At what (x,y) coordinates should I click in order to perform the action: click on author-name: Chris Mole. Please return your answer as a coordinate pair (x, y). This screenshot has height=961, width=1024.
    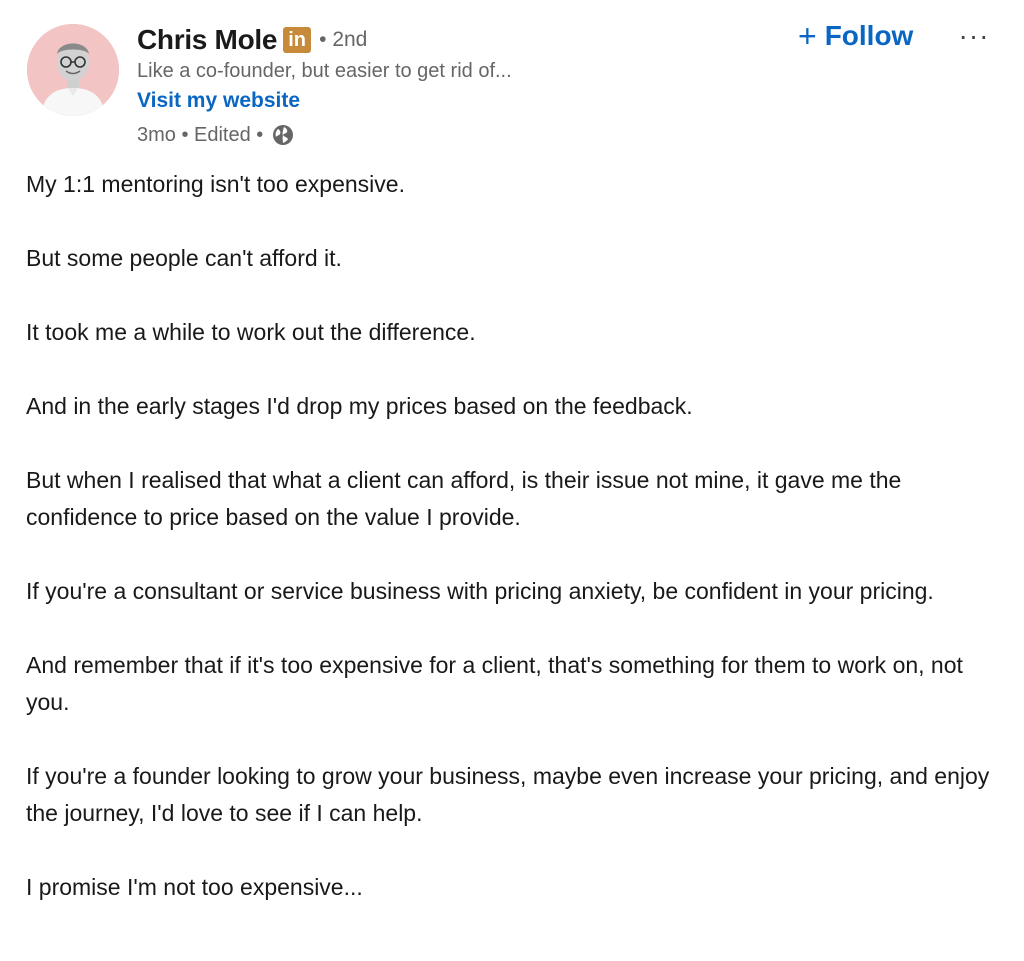
    Looking at the image, I should click on (207, 40).